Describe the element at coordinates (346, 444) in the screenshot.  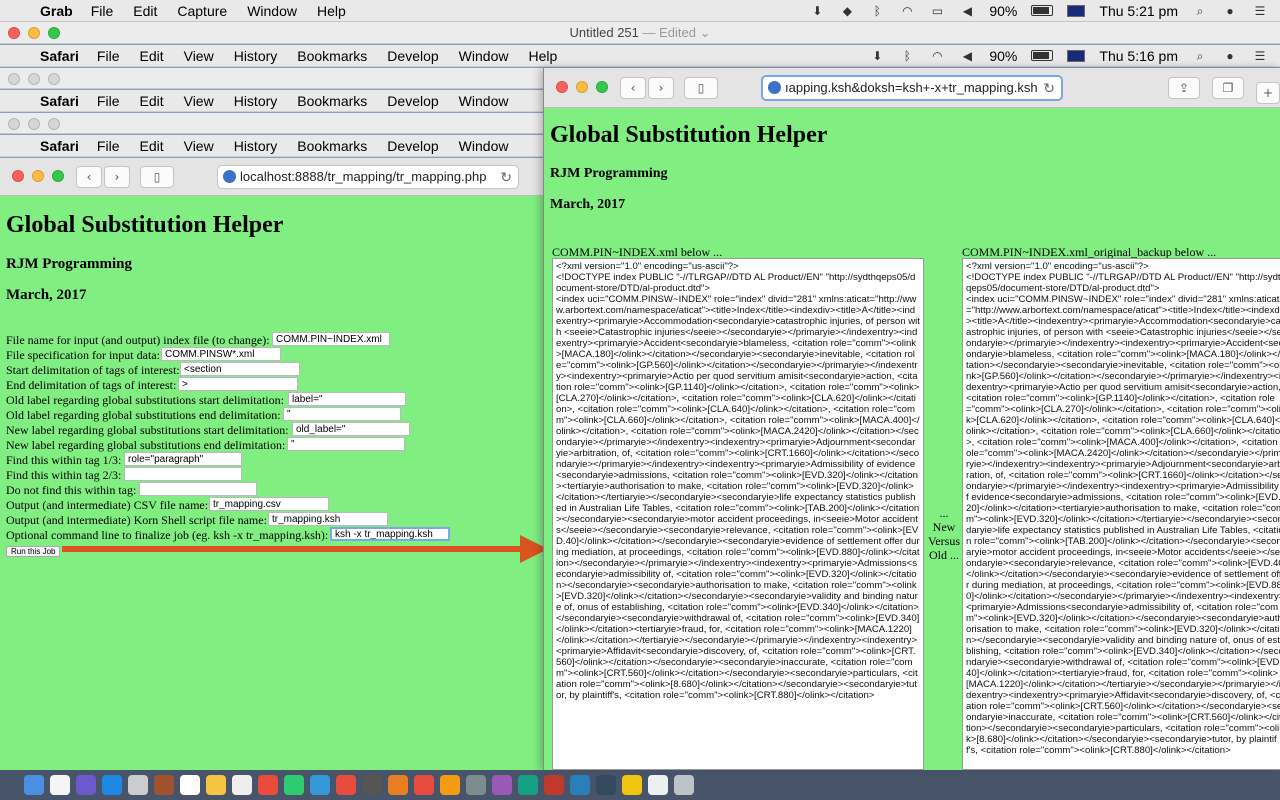
I see `new-end-input` at that location.